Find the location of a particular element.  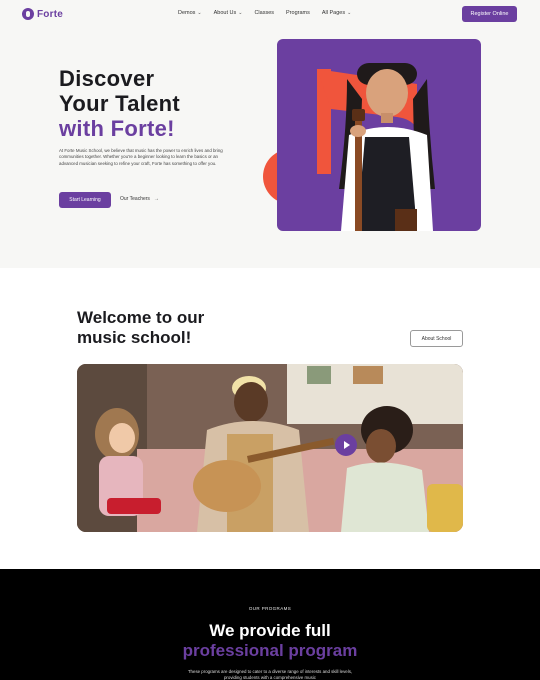

girl-face is located at coordinates (122, 438).